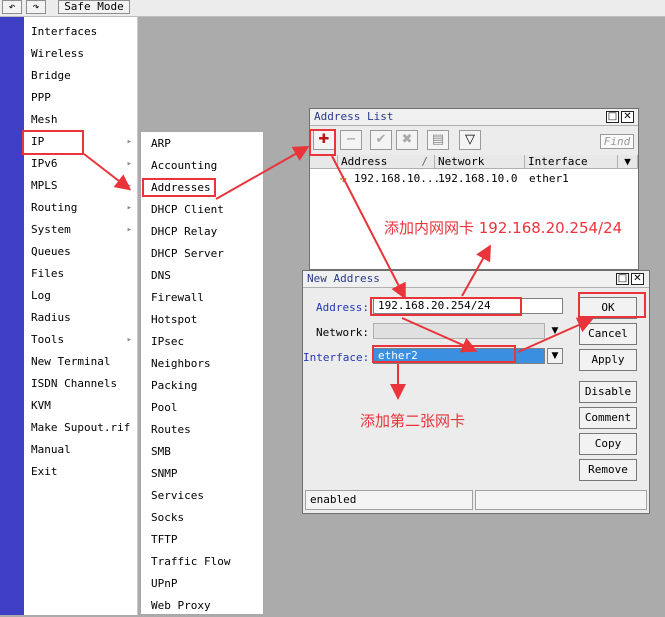  What do you see at coordinates (107, 172) in the screenshot?
I see `arrow-ip-to-addresses` at bounding box center [107, 172].